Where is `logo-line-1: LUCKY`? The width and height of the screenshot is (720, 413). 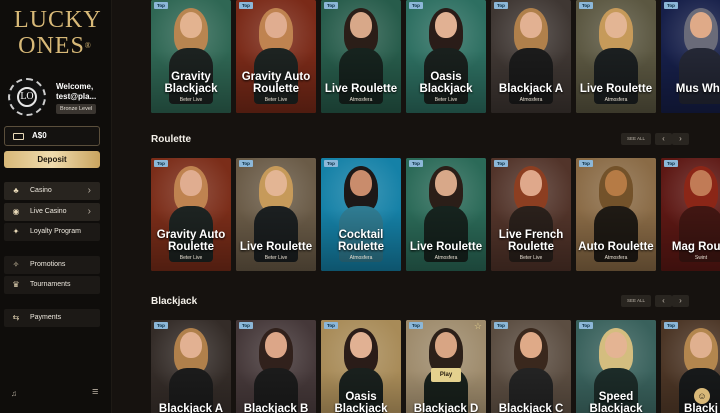 logo-line-1: LUCKY is located at coordinates (58, 20).